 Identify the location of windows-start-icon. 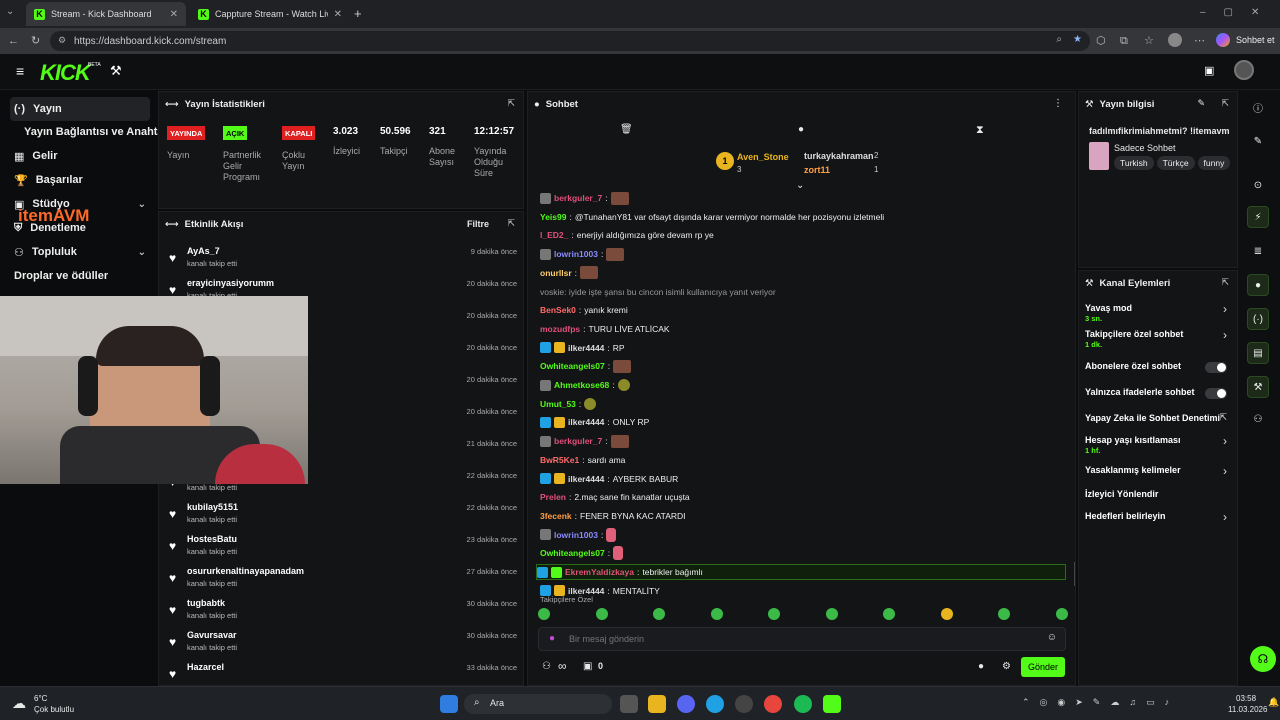
(449, 704).